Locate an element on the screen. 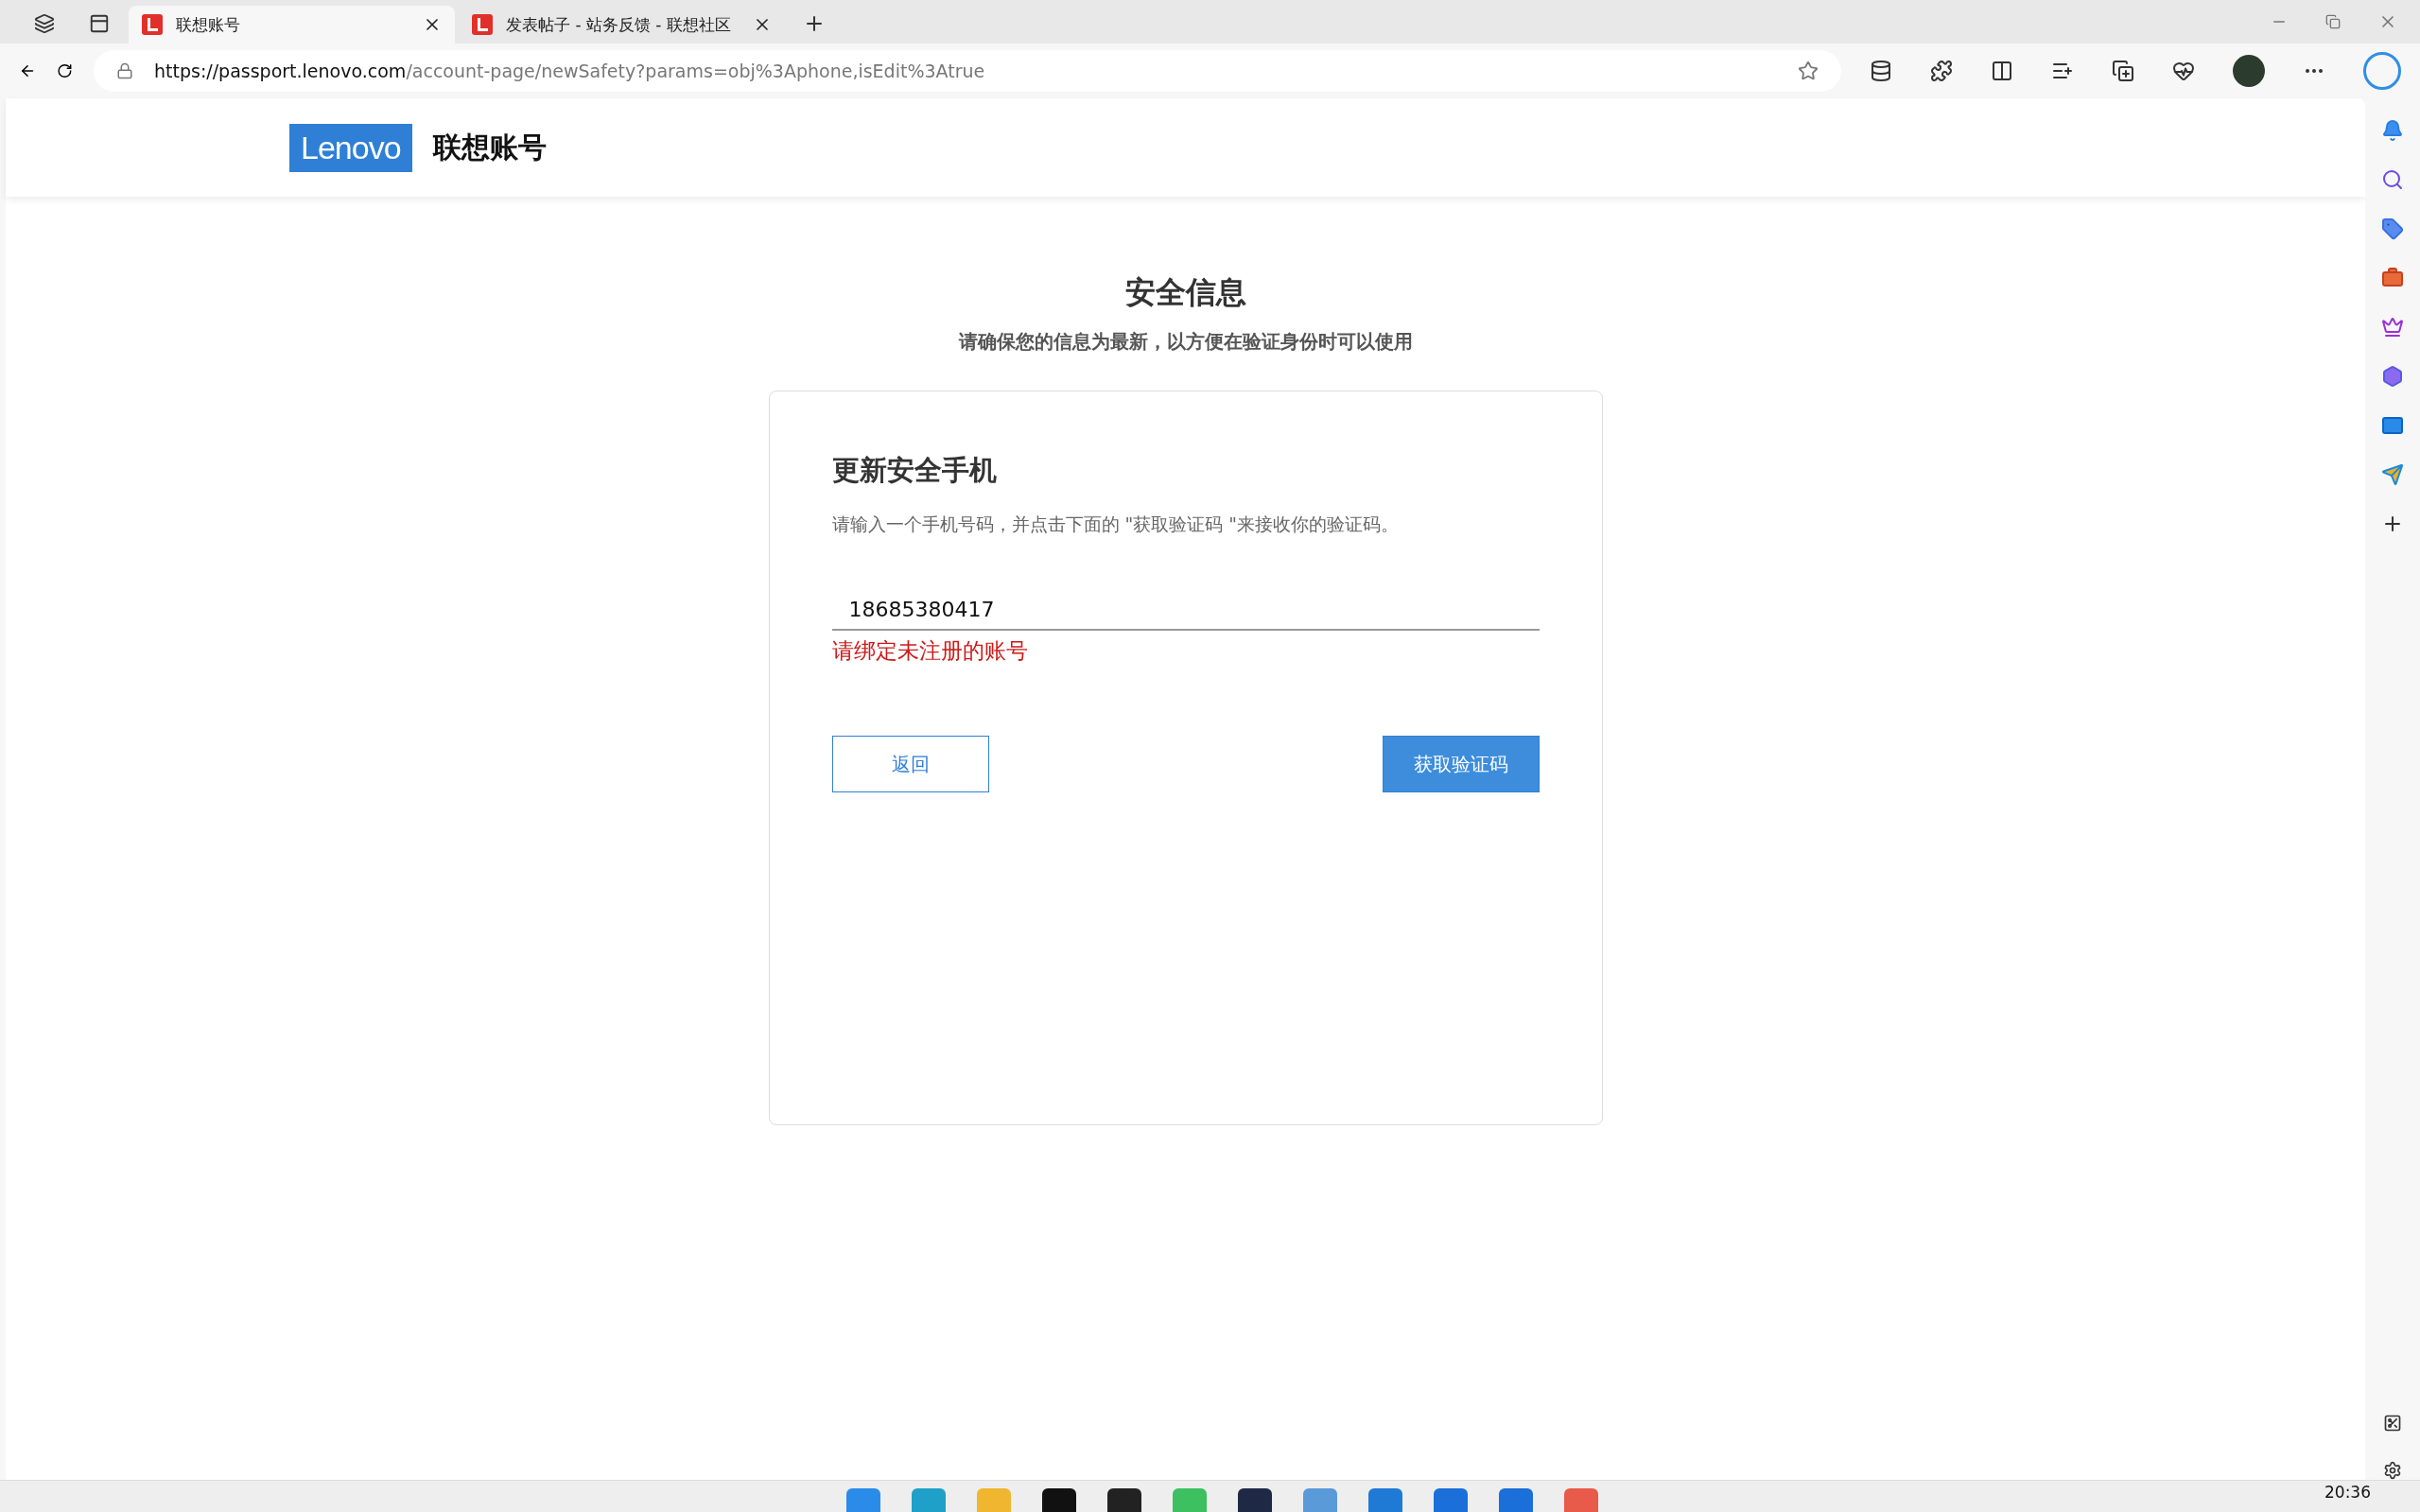 Image resolution: width=2420 pixels, height=1512 pixels. hexagon-icon is located at coordinates (2392, 376).